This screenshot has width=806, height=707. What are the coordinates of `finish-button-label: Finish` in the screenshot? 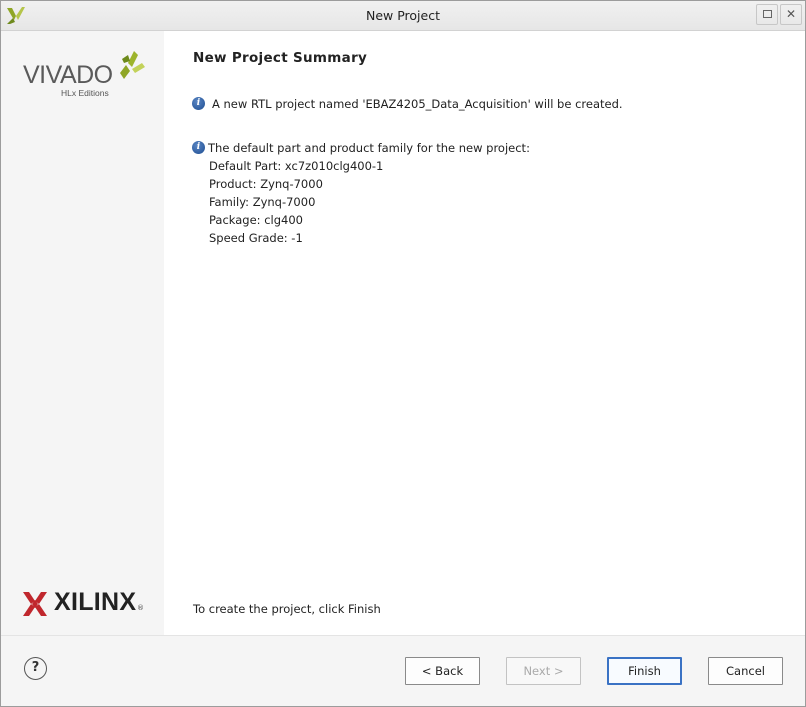 It's located at (644, 671).